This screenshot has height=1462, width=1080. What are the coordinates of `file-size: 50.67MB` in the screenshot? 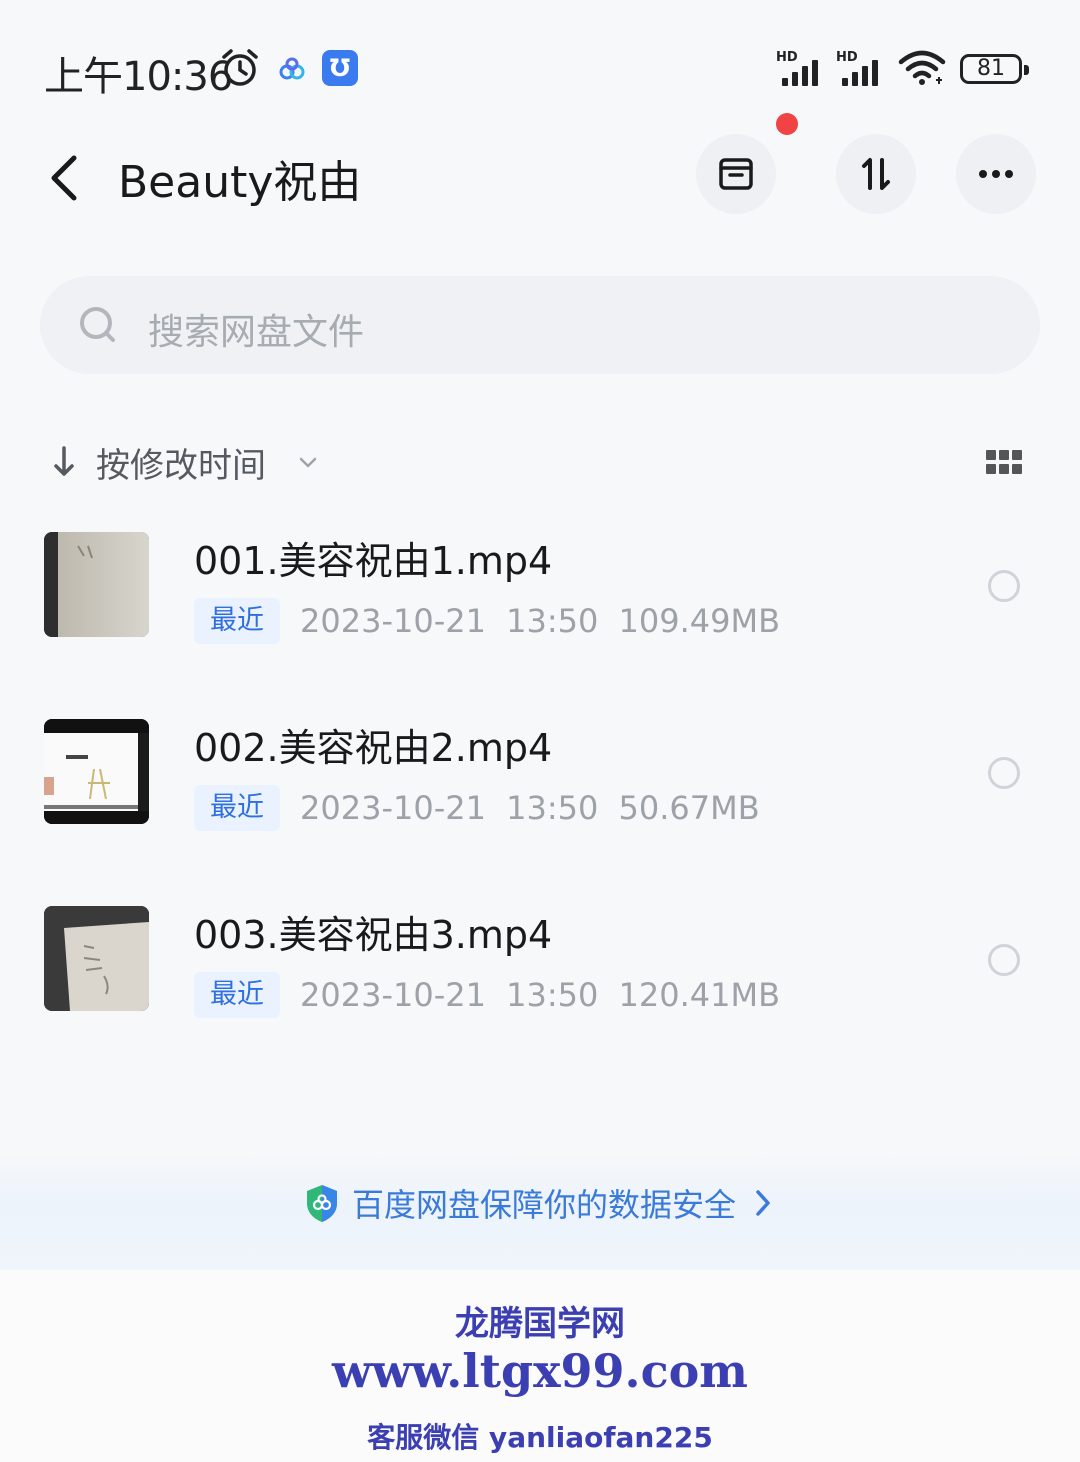 It's located at (689, 808).